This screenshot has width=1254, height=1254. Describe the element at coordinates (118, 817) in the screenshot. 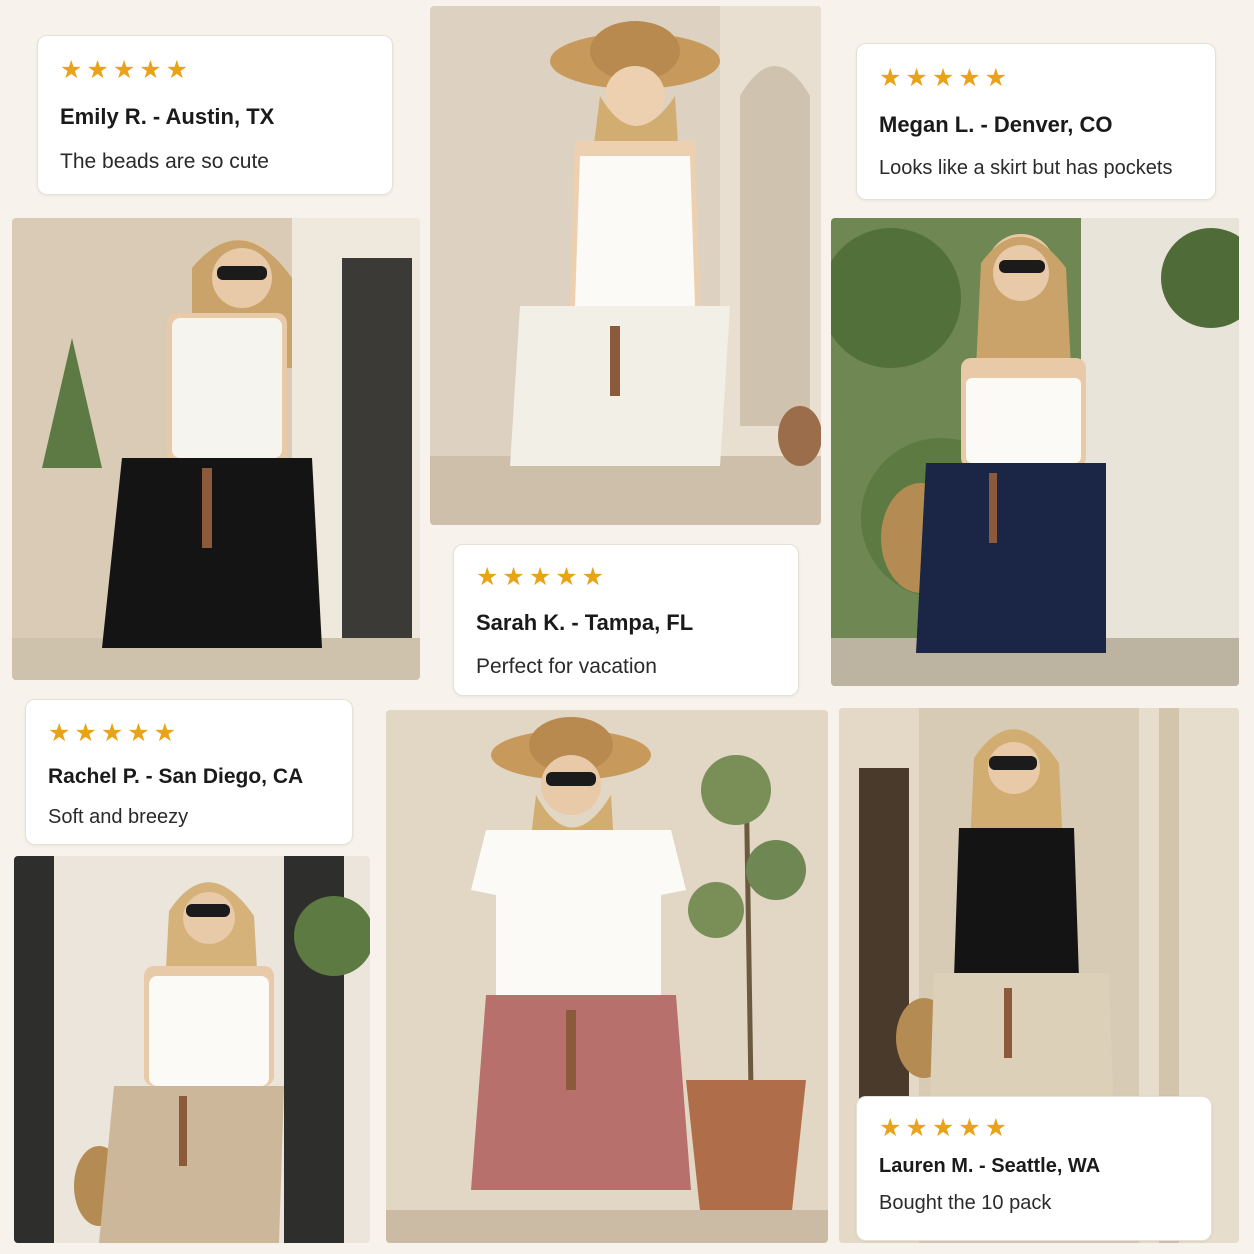

I see `review-text: Soft and breezy` at that location.